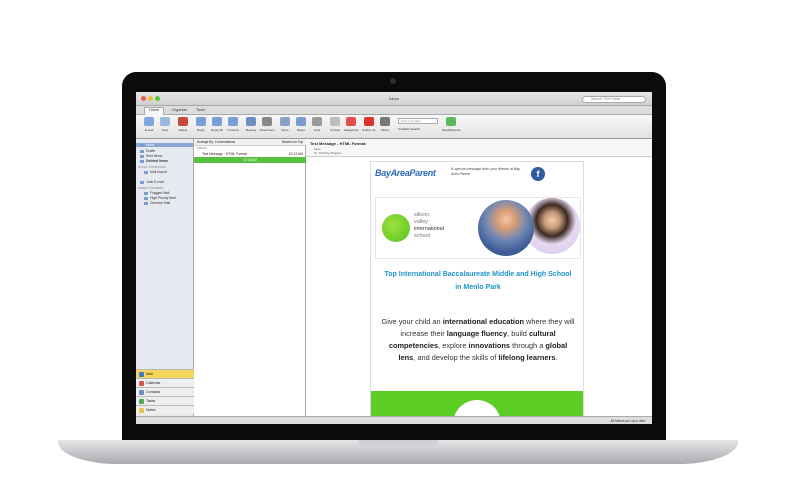 This screenshot has width=796, height=504. What do you see at coordinates (418, 121) in the screenshot?
I see `find-contact-input: Find a Contact` at bounding box center [418, 121].